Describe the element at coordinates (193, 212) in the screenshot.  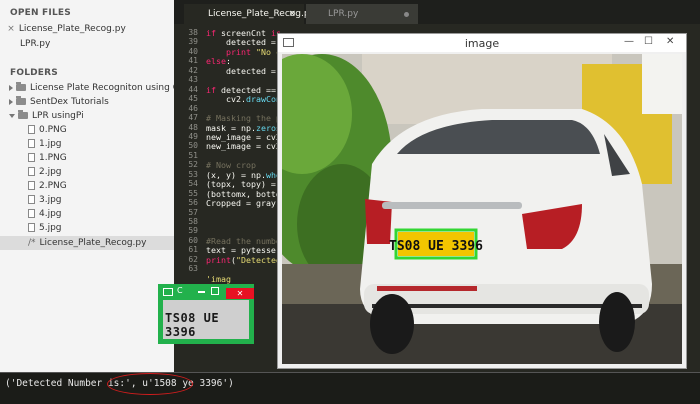
I see `line-number: 57` at that location.